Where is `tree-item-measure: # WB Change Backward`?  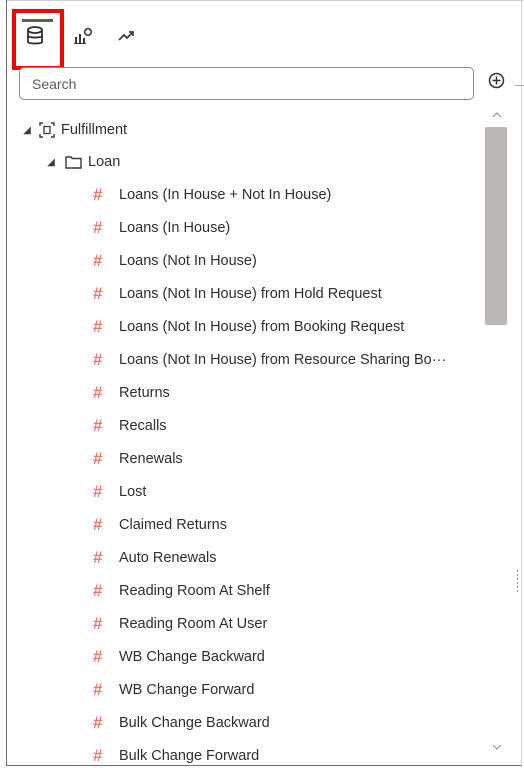 tree-item-measure: # WB Change Backward is located at coordinates (179, 657).